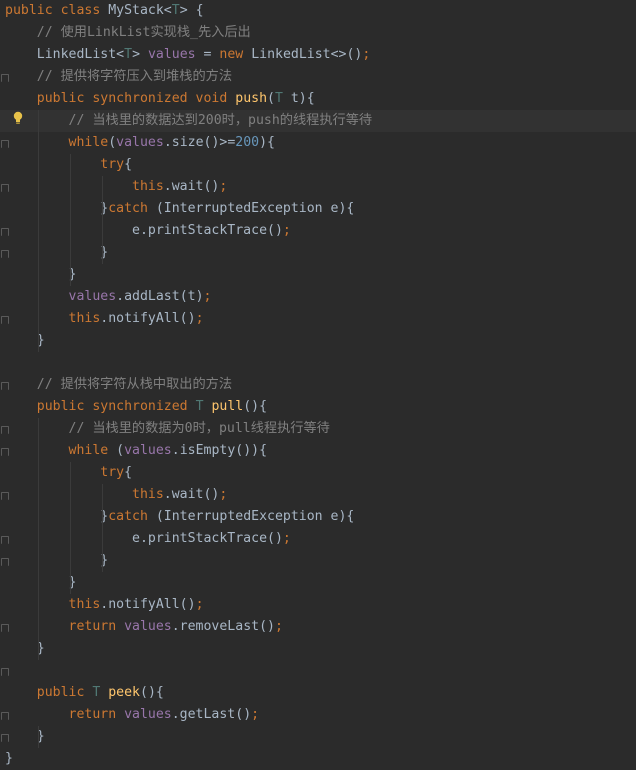 The image size is (636, 770). I want to click on code-line-text: return values.getLast();, so click(132, 715).